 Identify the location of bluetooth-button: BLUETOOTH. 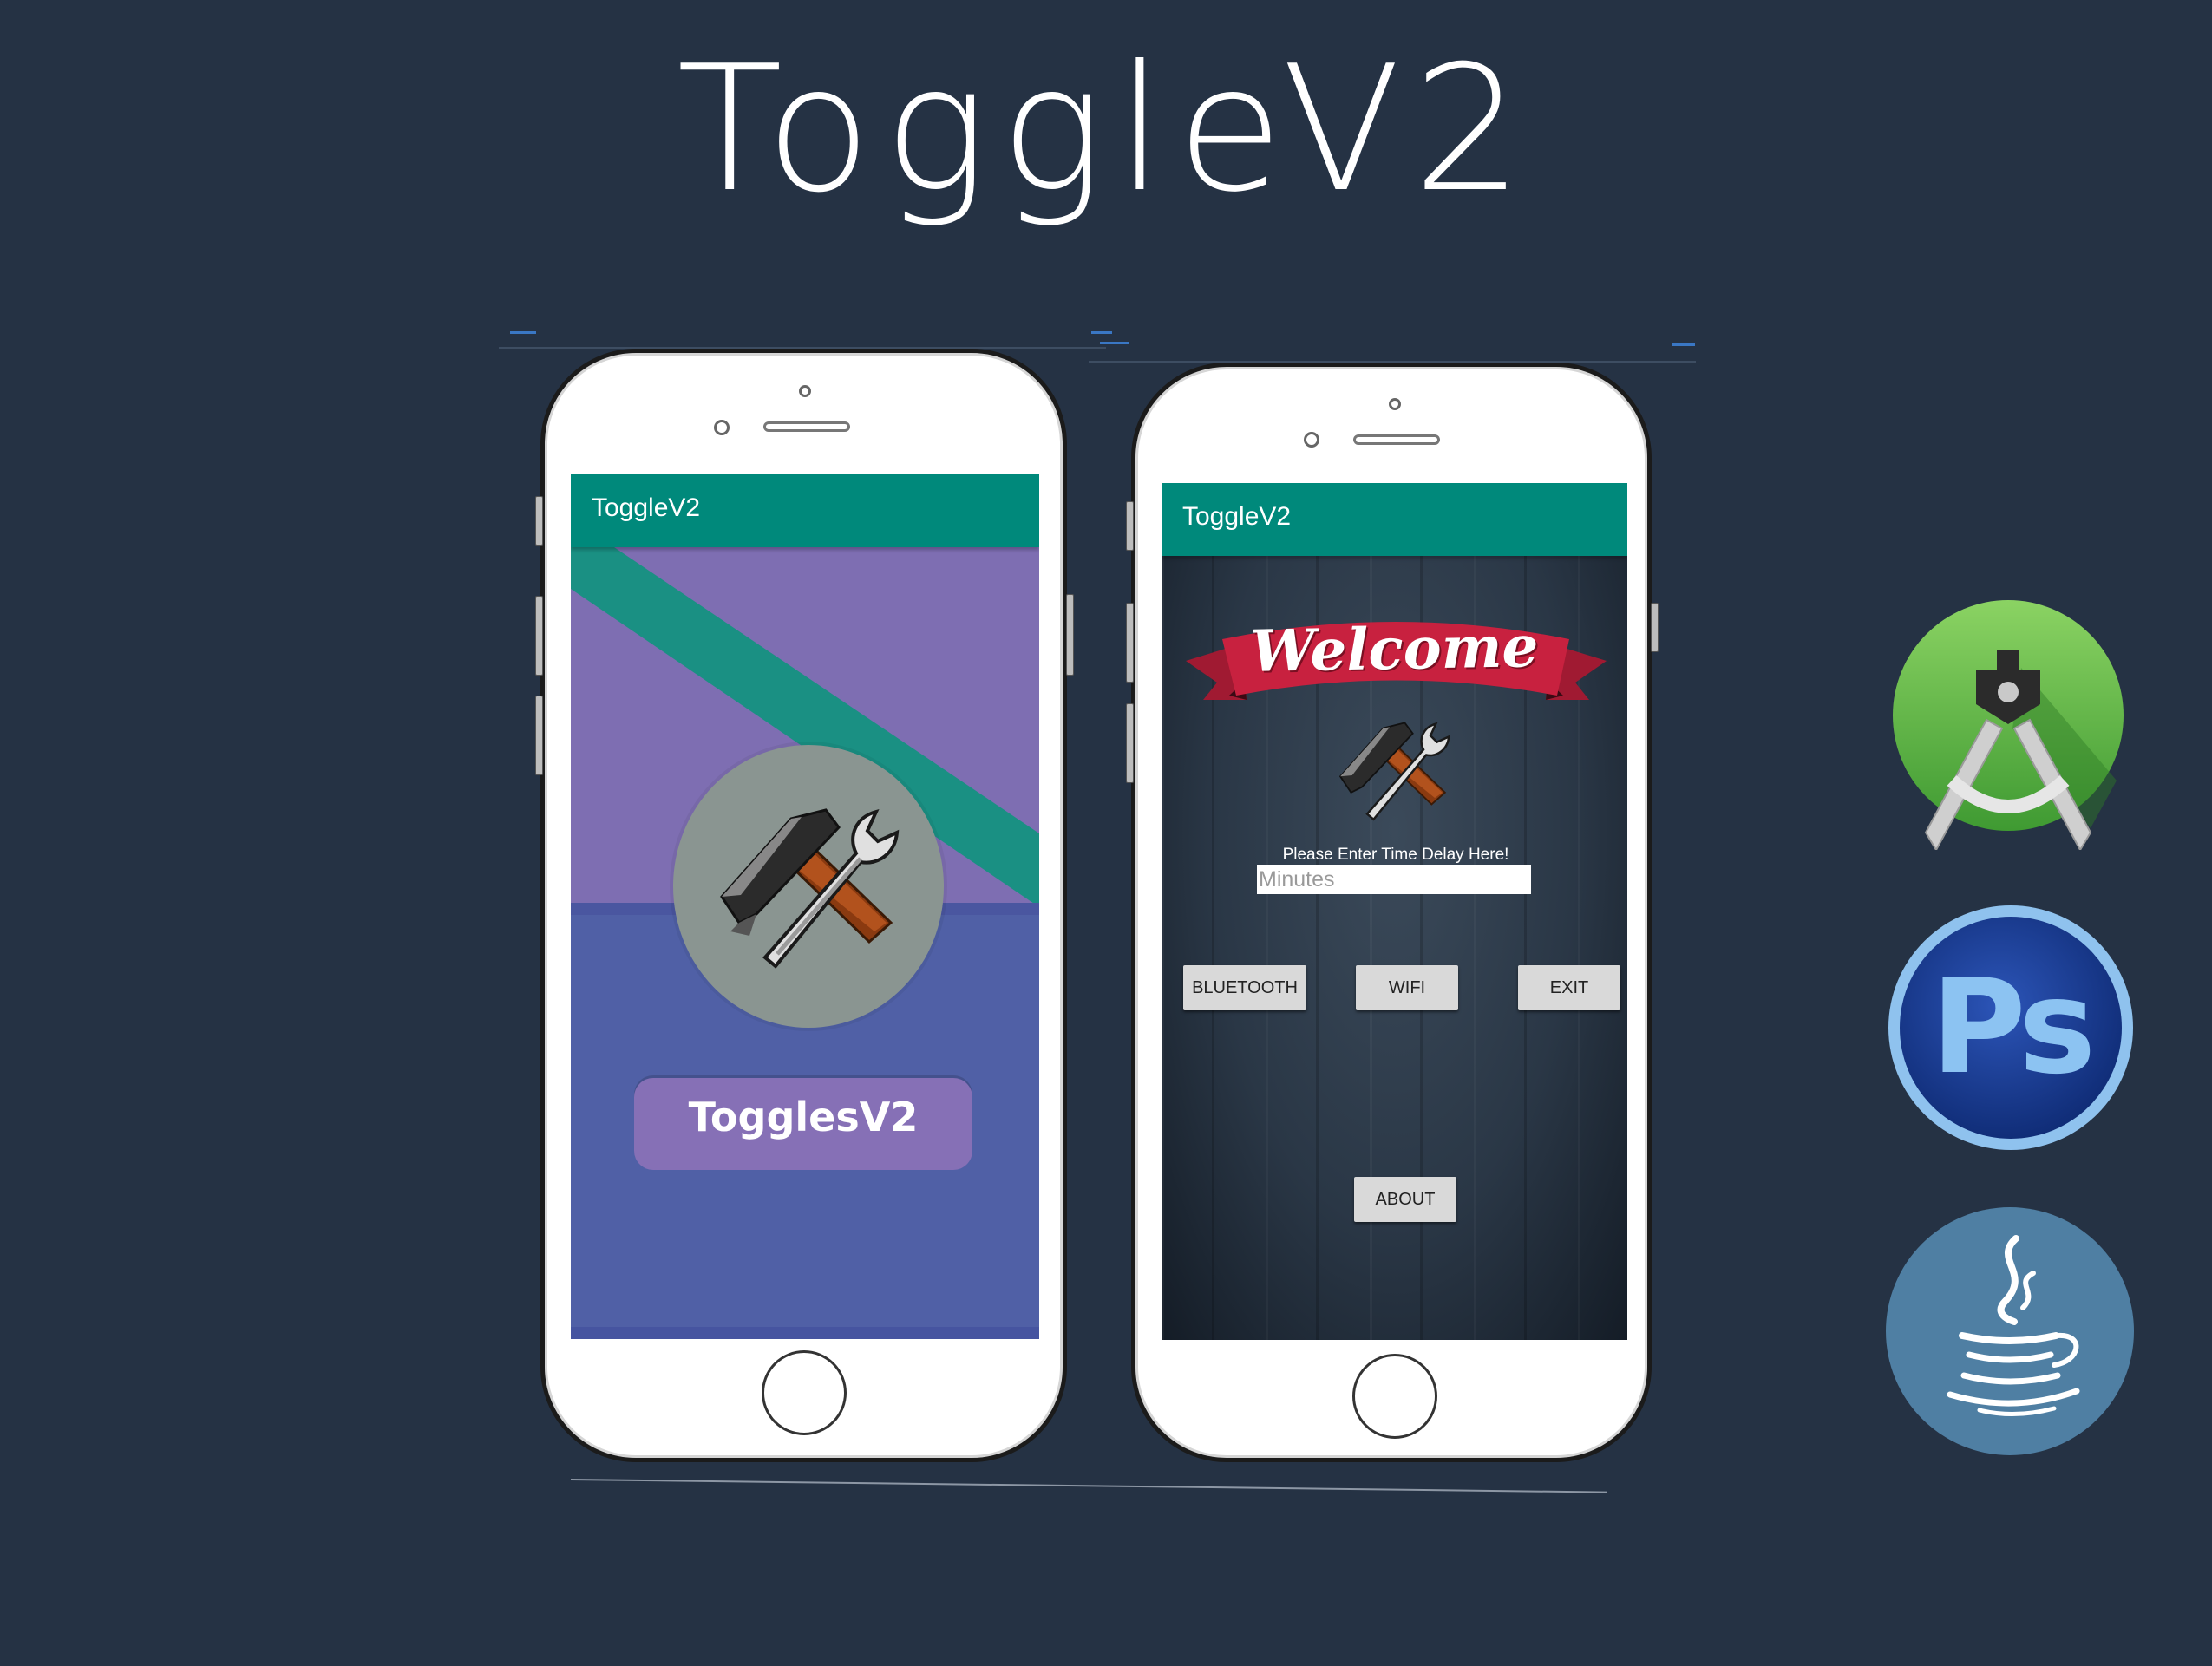
(1244, 987).